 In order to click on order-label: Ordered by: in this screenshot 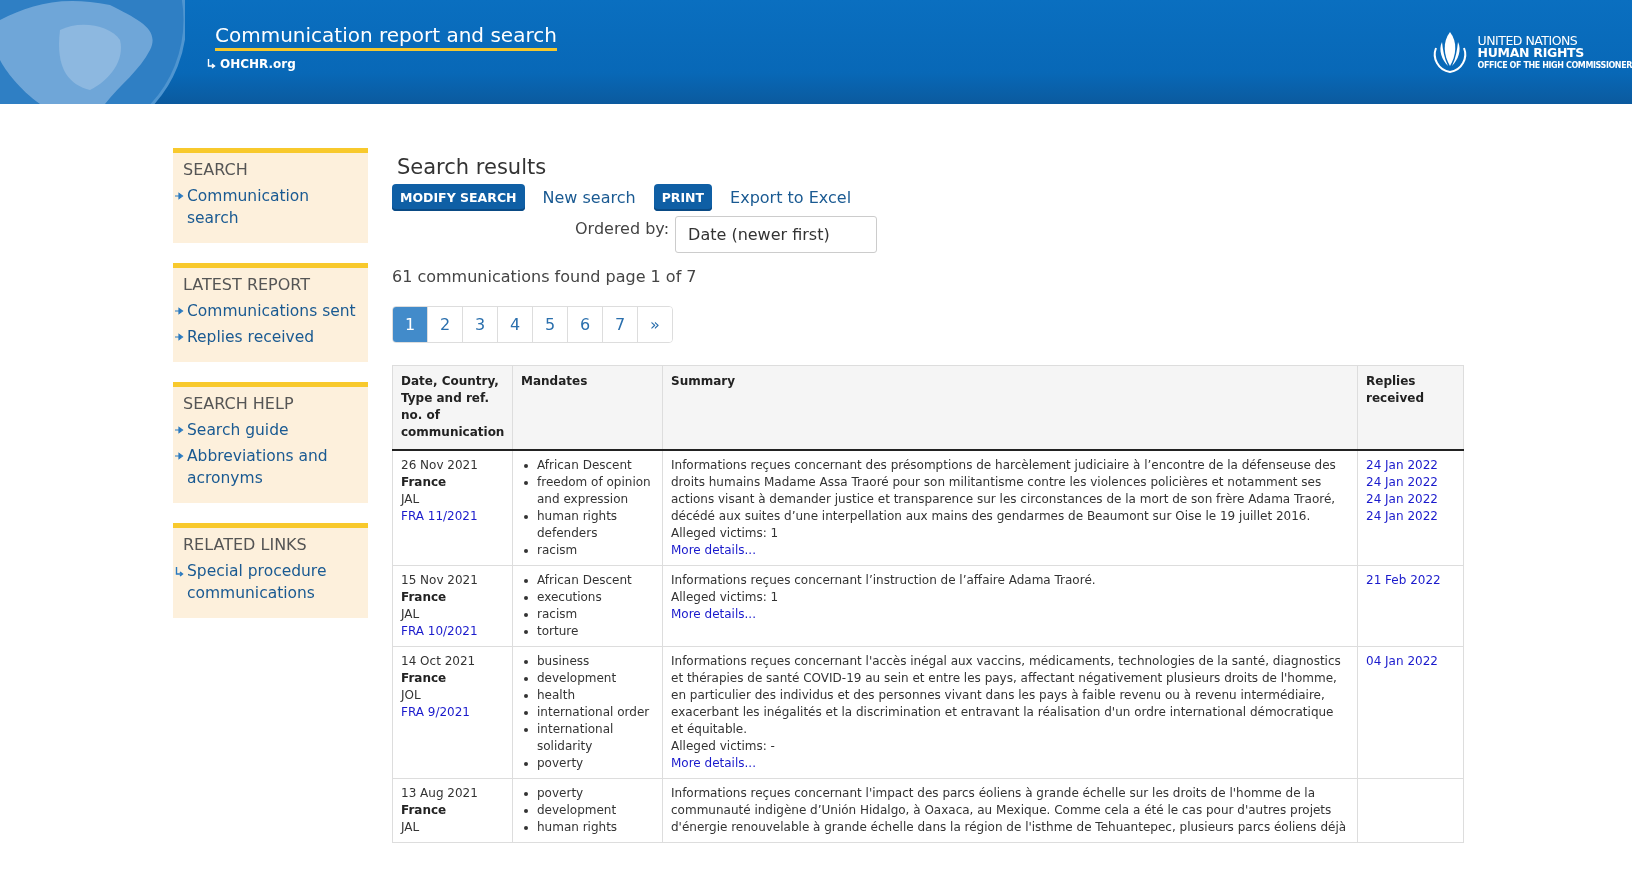, I will do `click(622, 228)`.